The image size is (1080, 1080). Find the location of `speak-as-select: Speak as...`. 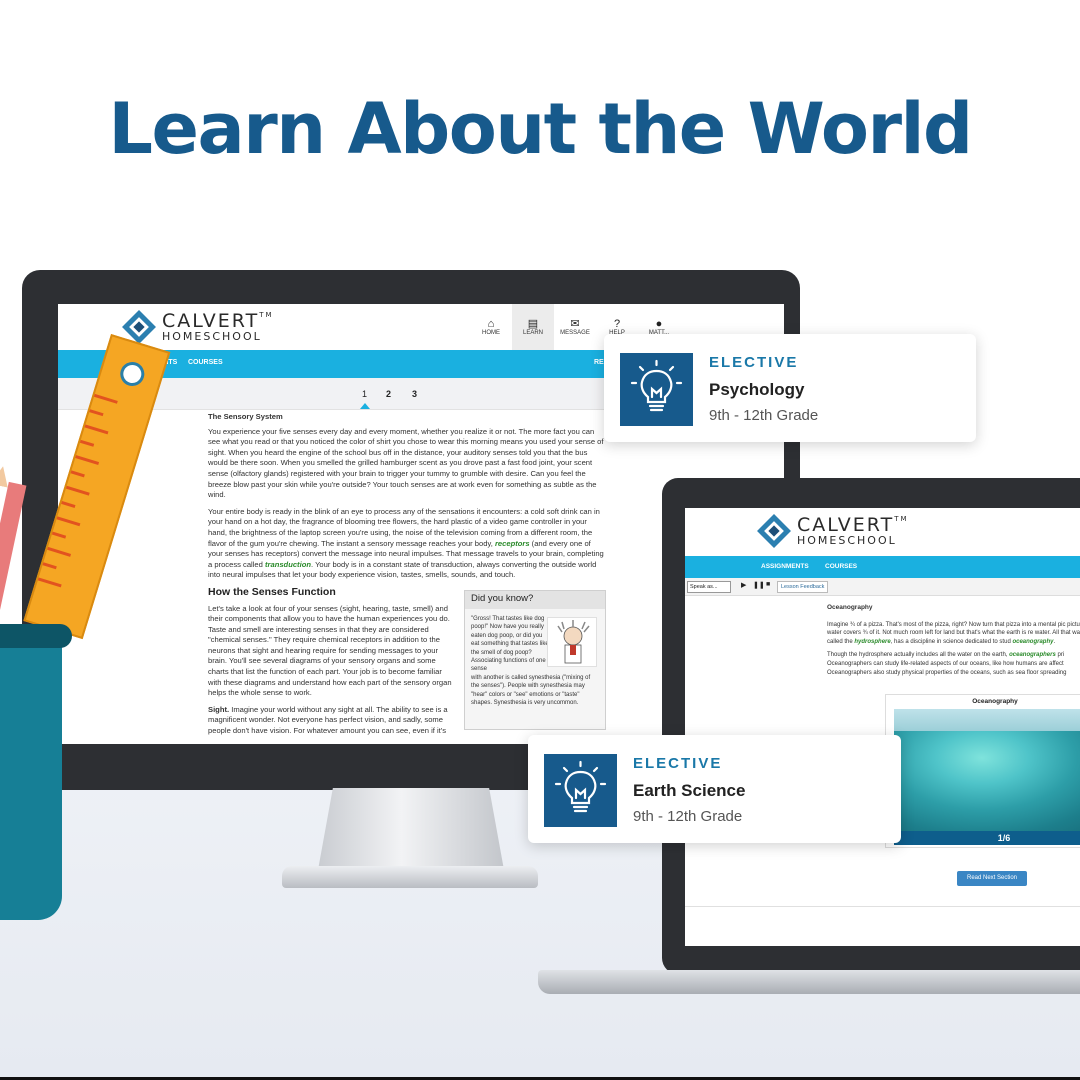

speak-as-select: Speak as... is located at coordinates (709, 587).